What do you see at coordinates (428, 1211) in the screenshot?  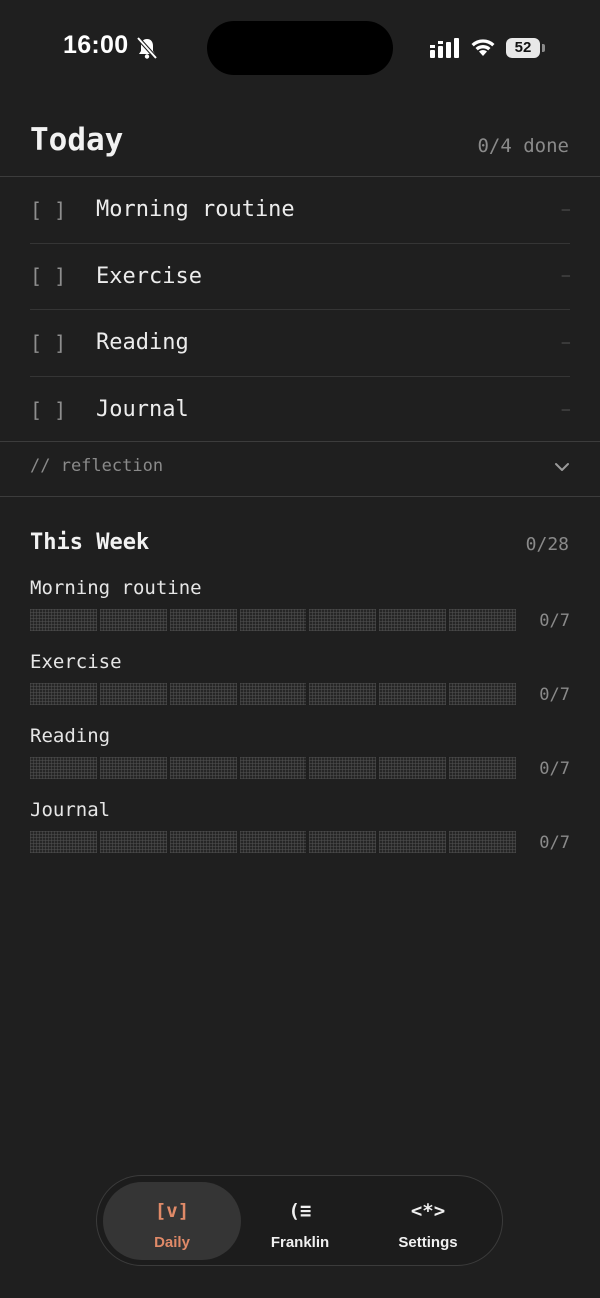 I see `settings-icon: <*>` at bounding box center [428, 1211].